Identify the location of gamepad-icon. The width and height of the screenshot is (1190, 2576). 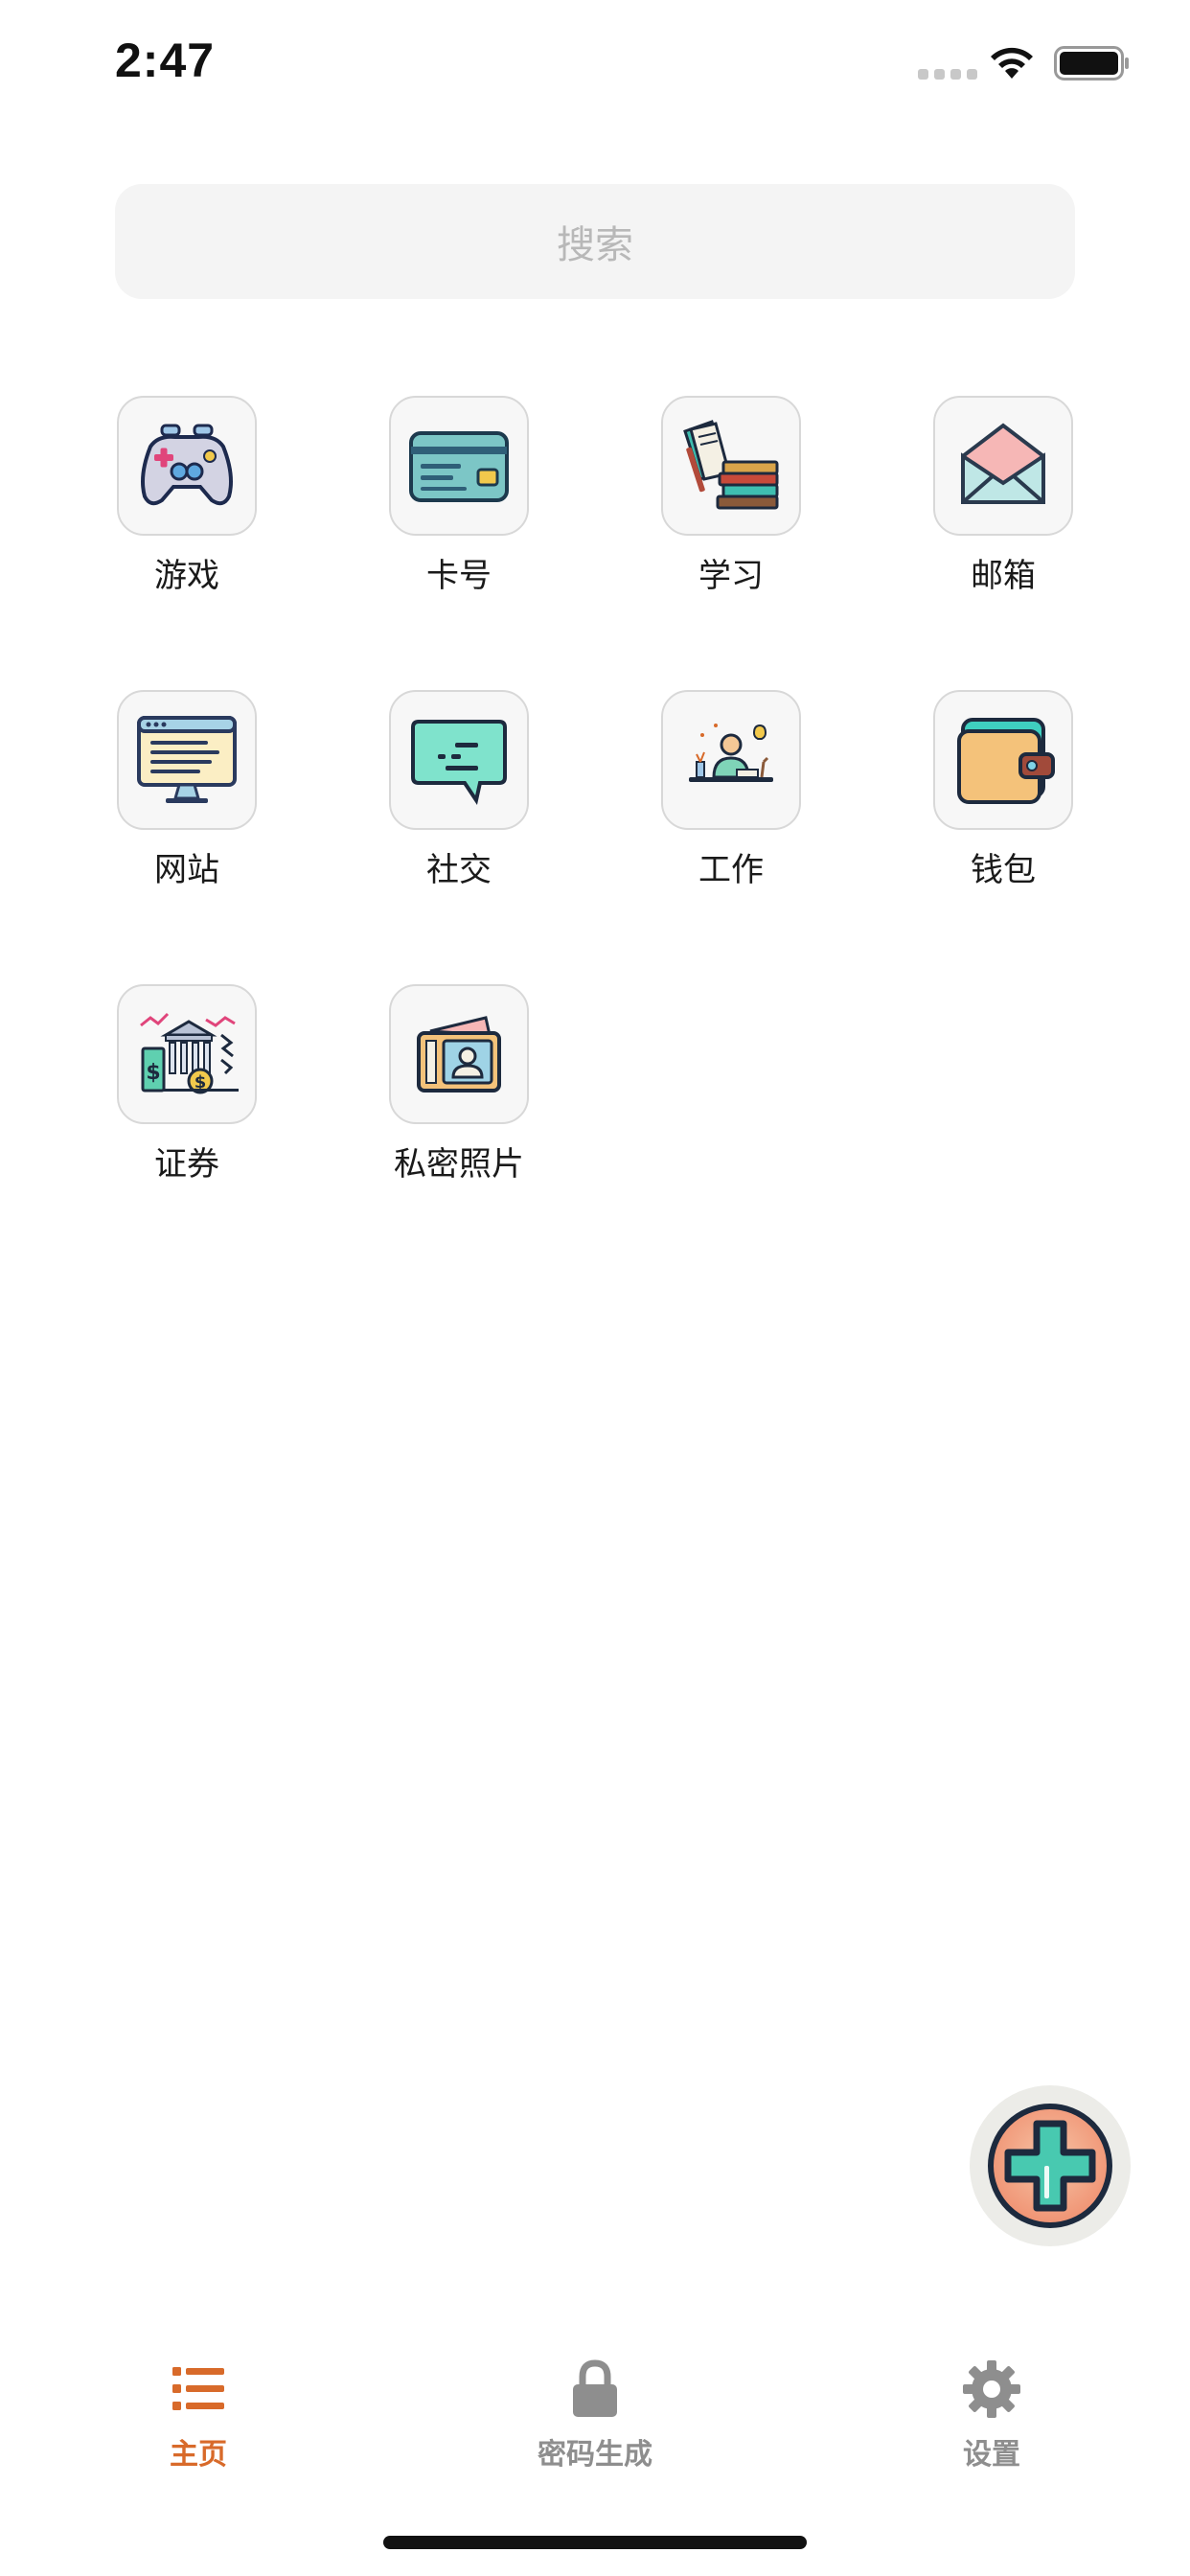
(187, 465).